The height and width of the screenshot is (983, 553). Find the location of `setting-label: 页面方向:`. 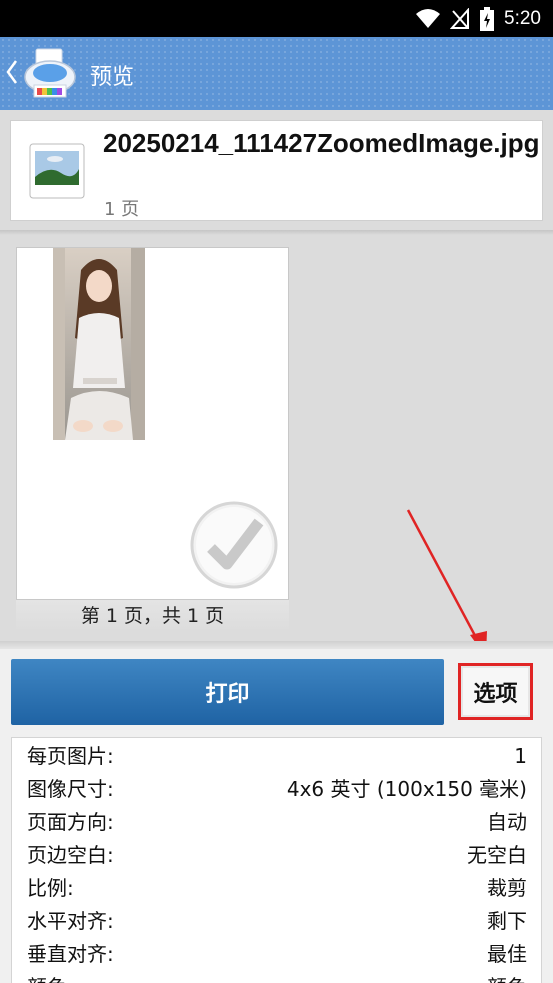

setting-label: 页面方向: is located at coordinates (70, 822).